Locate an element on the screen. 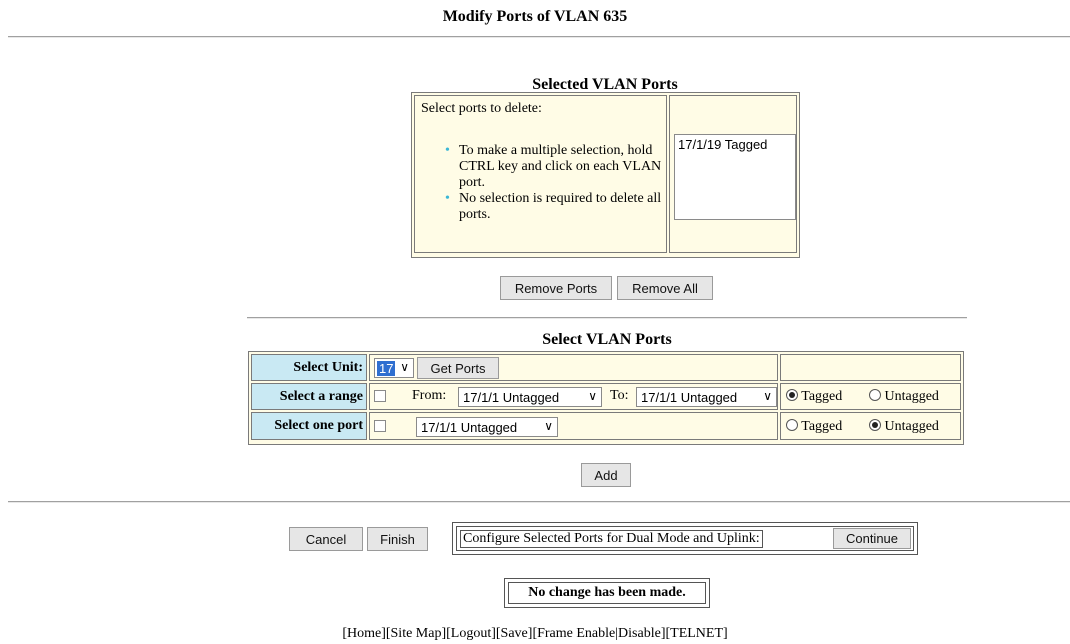 This screenshot has height=644, width=1070. one-port-checkbox is located at coordinates (380, 426).